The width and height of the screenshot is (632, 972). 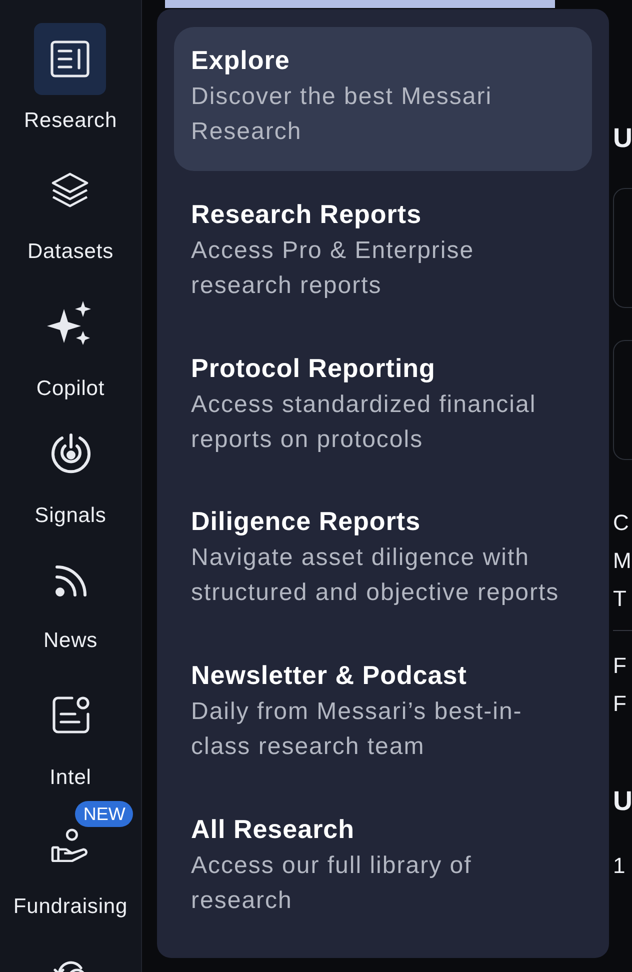 I want to click on menu-item: Explore Discover the best Messari Research, so click(x=383, y=99).